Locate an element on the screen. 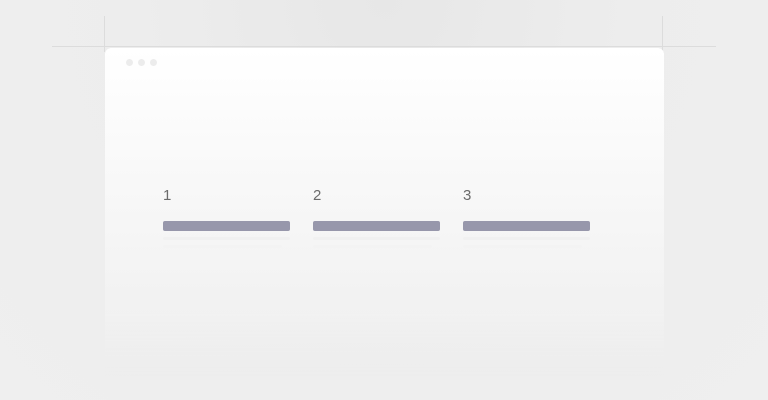 The height and width of the screenshot is (400, 768). steps-row: 1 2 3 is located at coordinates (376, 220).